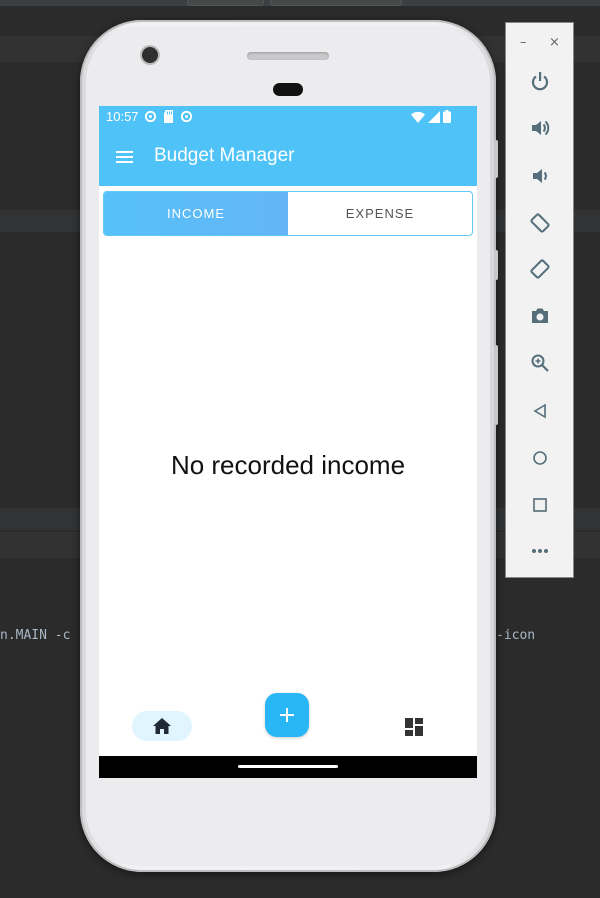  I want to click on back-button, so click(540, 411).